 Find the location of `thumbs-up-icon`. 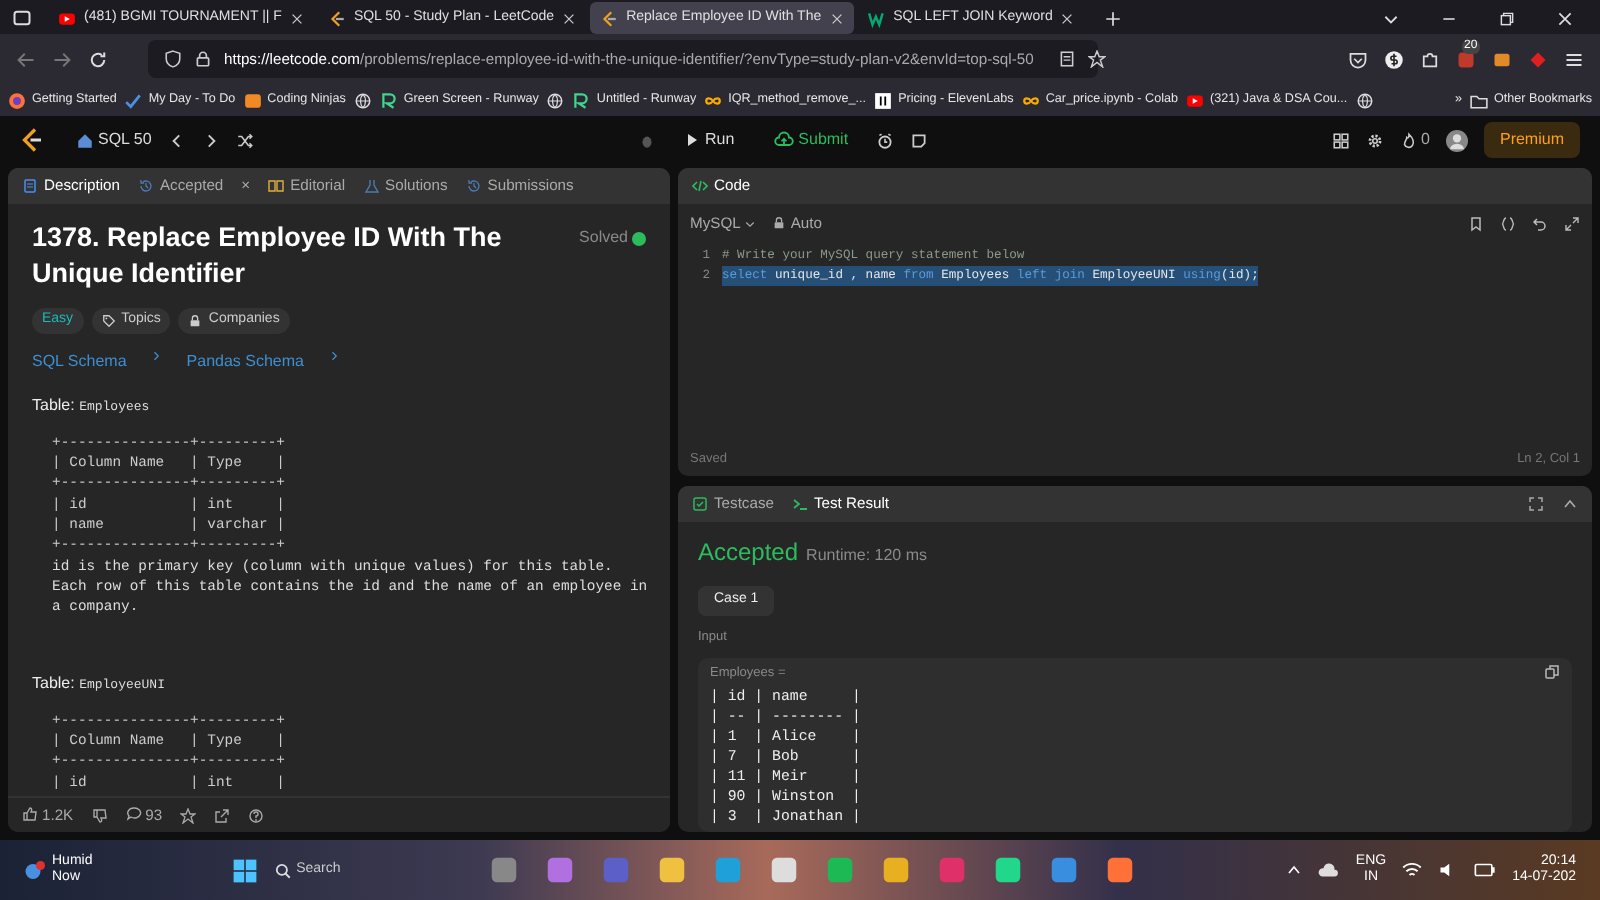

thumbs-up-icon is located at coordinates (30, 814).